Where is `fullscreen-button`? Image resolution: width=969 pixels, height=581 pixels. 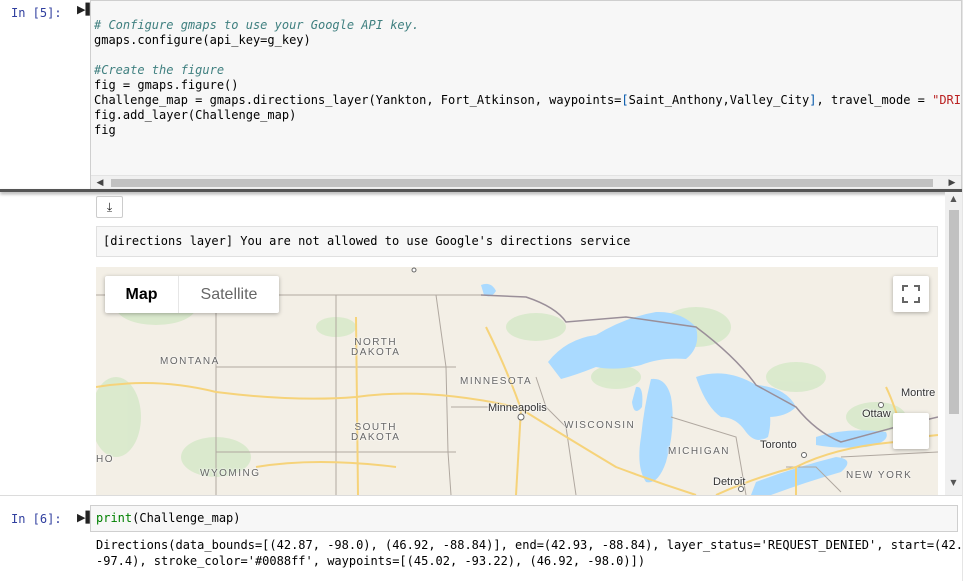 fullscreen-button is located at coordinates (911, 294).